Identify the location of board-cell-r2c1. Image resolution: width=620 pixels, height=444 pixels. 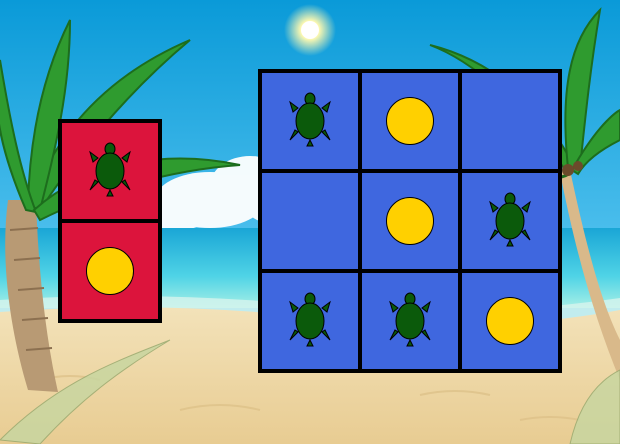
(310, 221).